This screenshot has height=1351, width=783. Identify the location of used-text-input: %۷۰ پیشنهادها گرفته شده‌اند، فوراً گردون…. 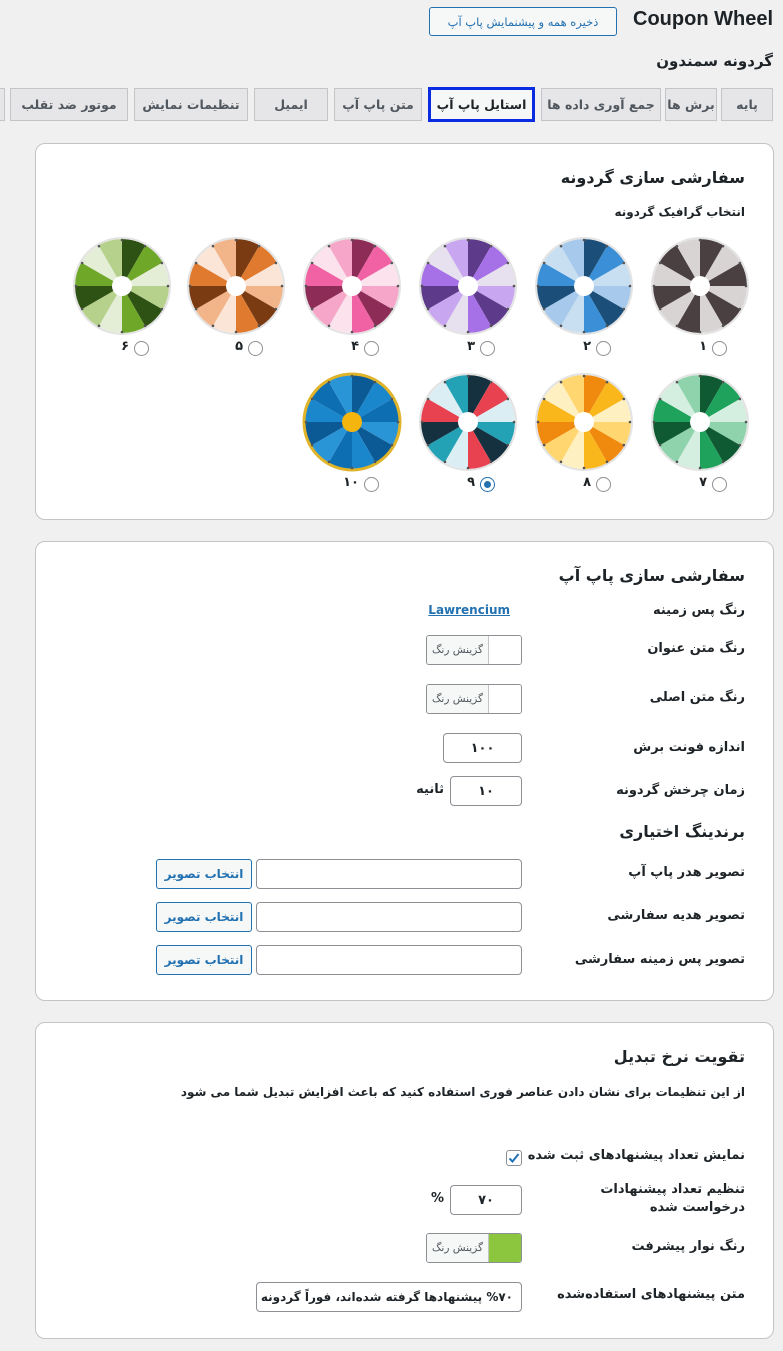
(389, 1297).